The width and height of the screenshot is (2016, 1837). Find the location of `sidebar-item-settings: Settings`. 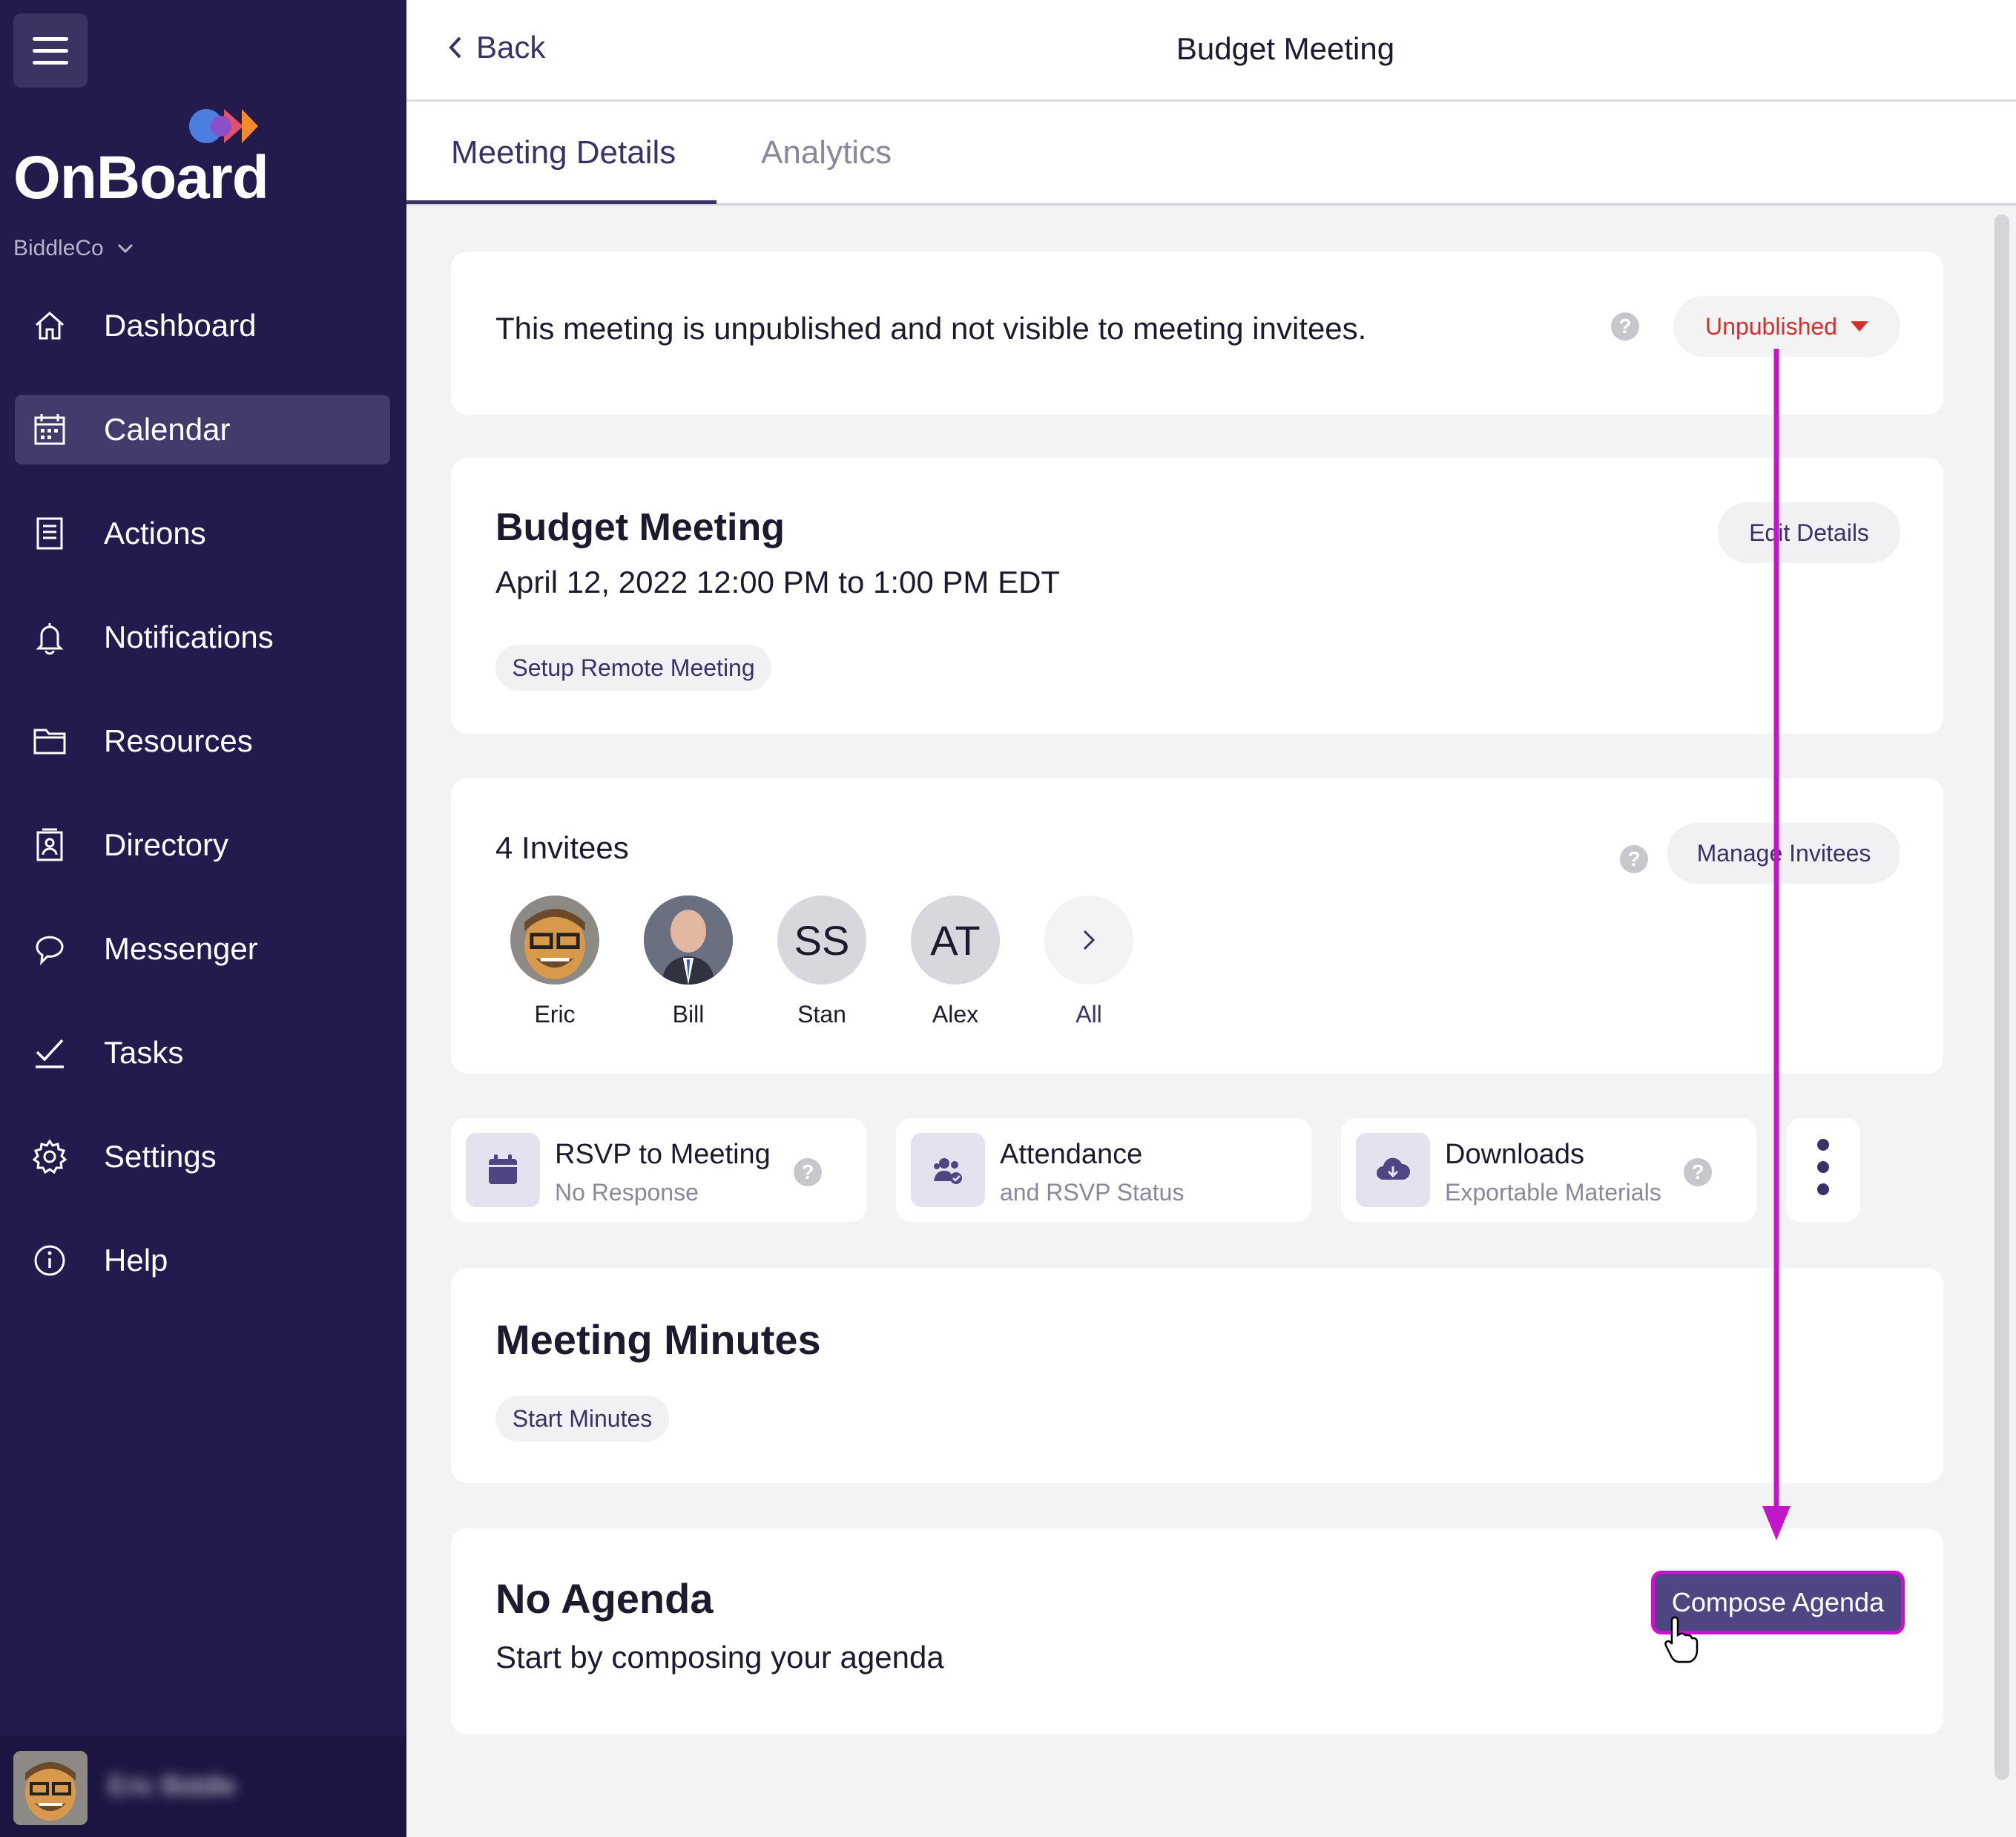

sidebar-item-settings: Settings is located at coordinates (203, 1157).